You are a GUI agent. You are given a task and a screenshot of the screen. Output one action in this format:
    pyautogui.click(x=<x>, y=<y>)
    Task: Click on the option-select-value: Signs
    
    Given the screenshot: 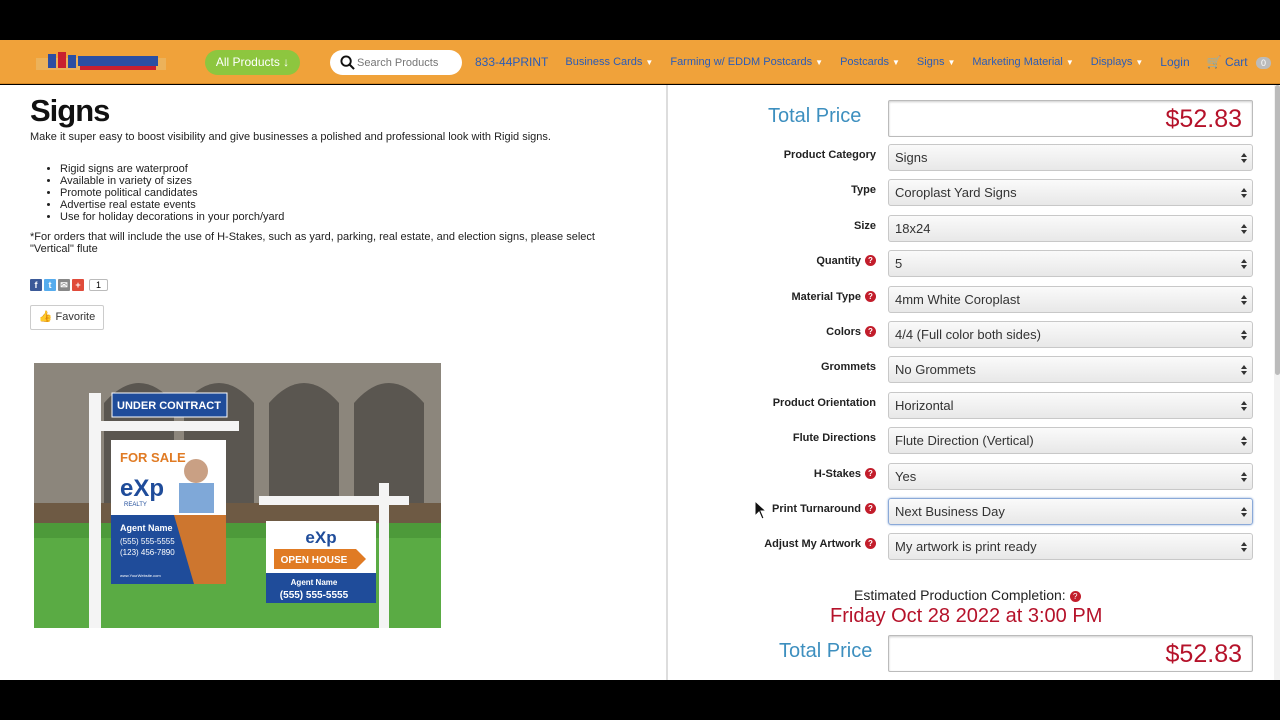 What is the action you would take?
    pyautogui.click(x=911, y=157)
    